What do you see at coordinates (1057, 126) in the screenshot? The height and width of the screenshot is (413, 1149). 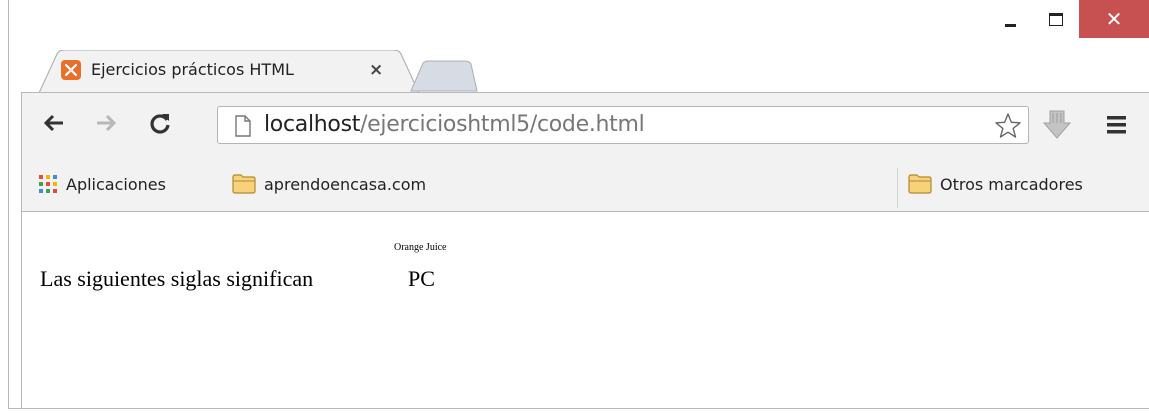 I see `download-extension-icon` at bounding box center [1057, 126].